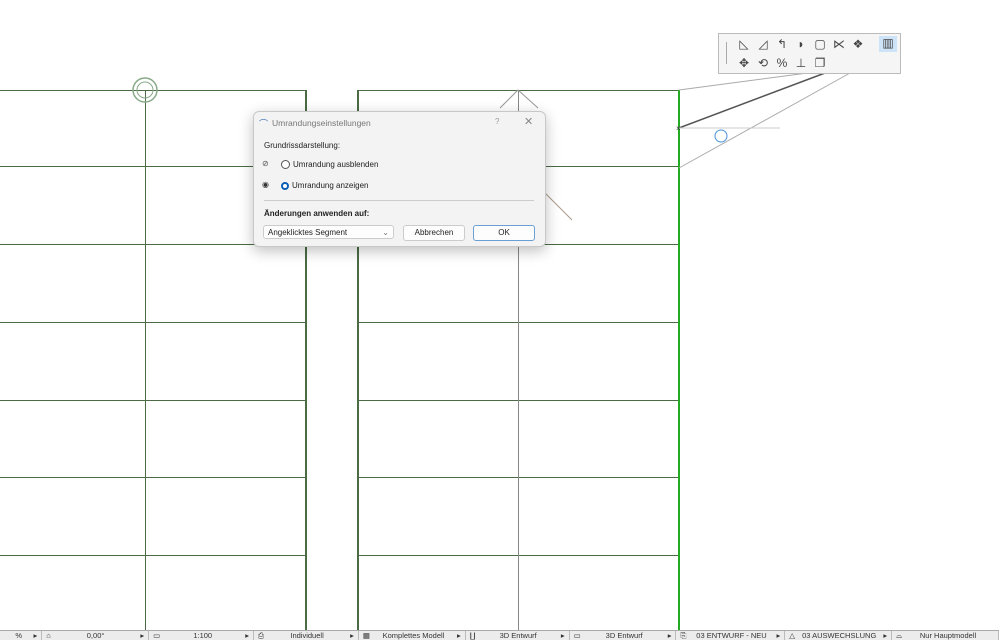  I want to click on radio-button-selected, so click(285, 185).